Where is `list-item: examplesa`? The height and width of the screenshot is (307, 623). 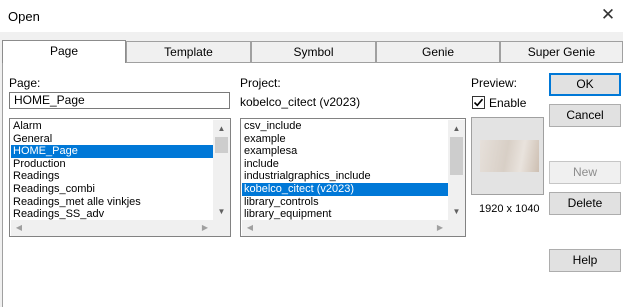 list-item: examplesa is located at coordinates (345, 151).